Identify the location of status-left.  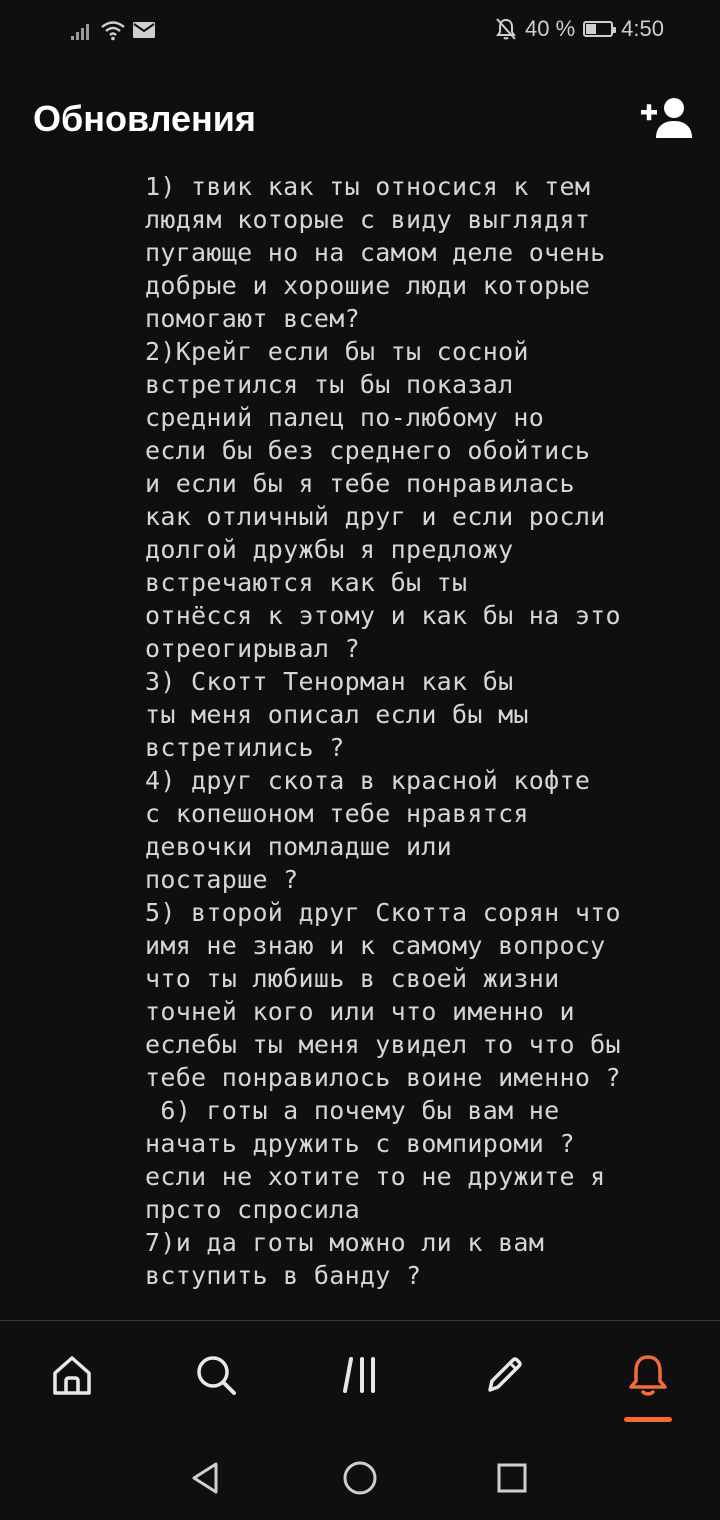
(113, 30).